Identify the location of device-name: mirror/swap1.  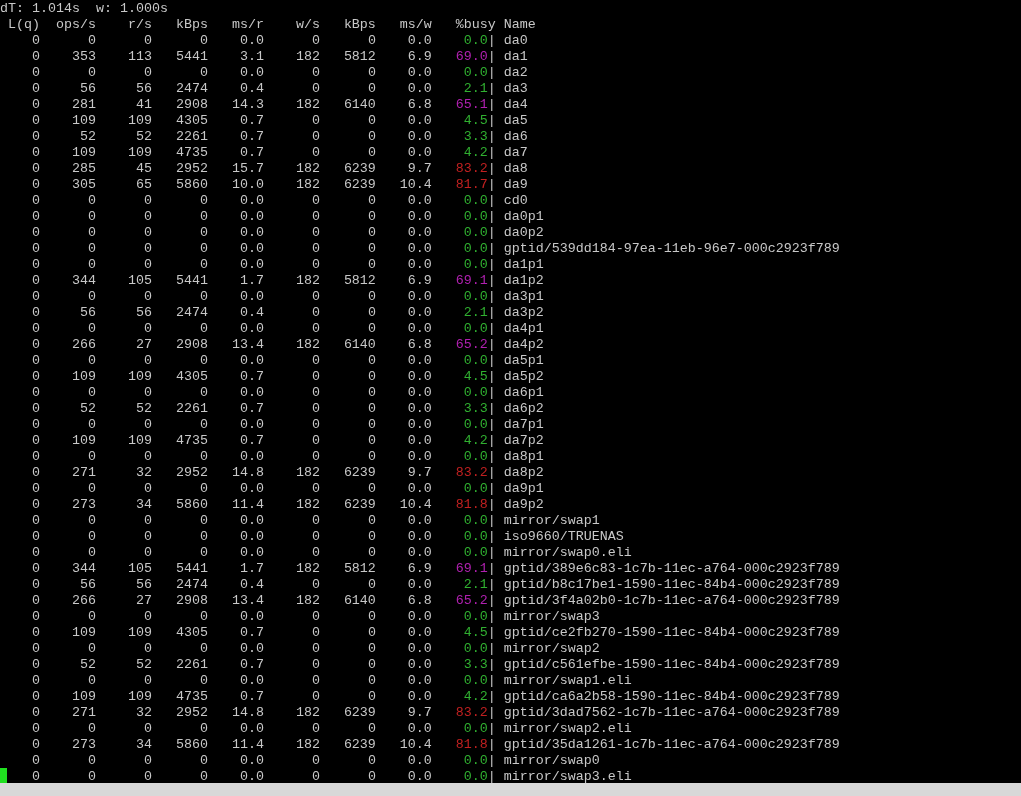
(551, 521).